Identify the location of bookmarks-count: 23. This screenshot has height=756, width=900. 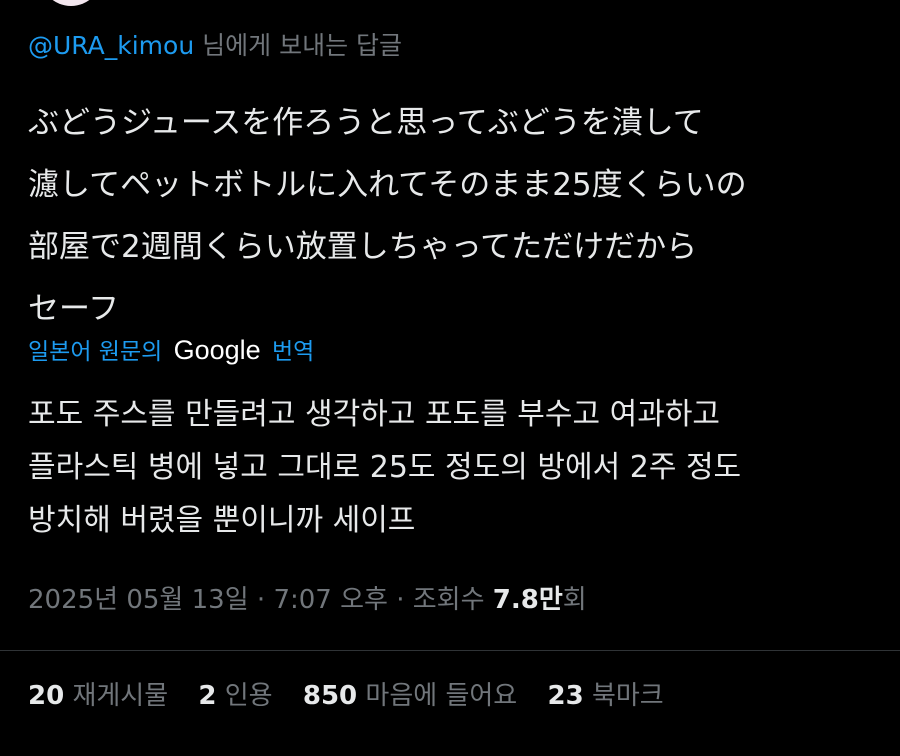
(565, 696).